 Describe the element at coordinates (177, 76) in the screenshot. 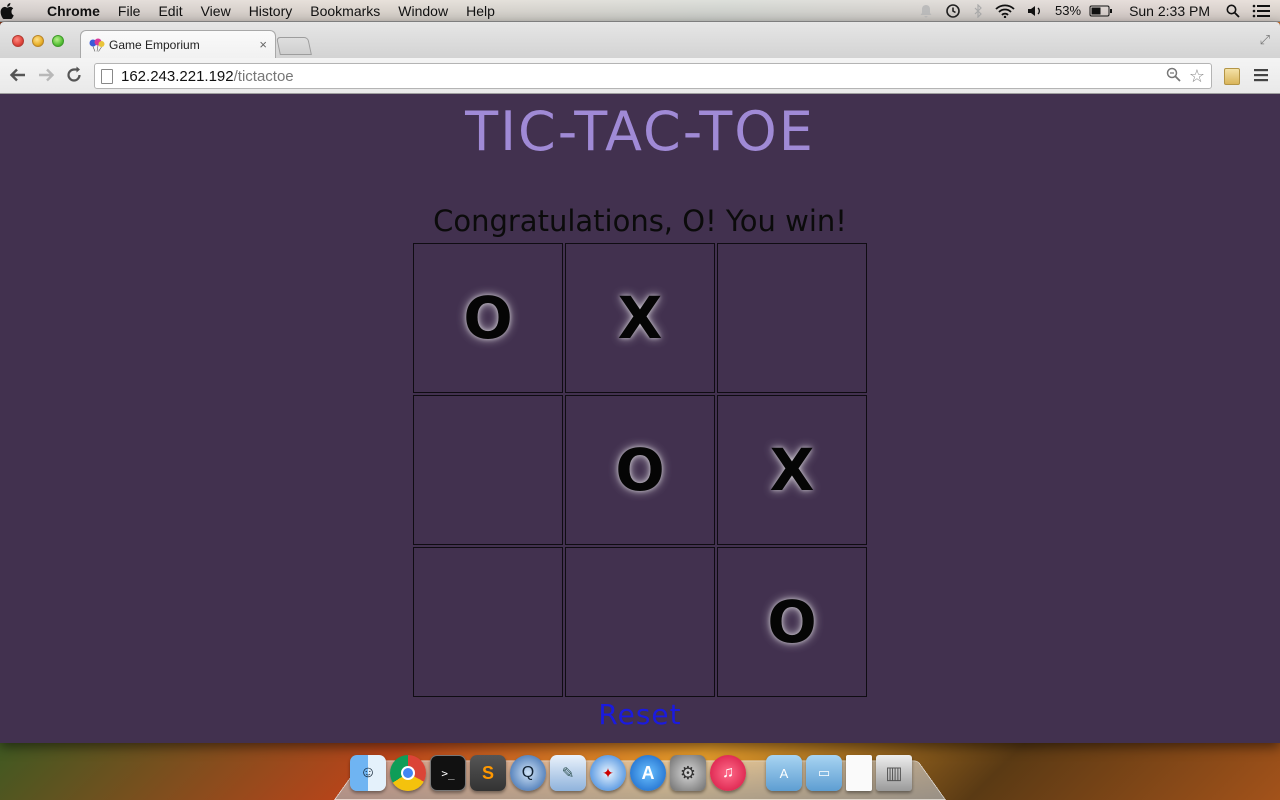

I see `url-host: 162.243.221.192` at that location.